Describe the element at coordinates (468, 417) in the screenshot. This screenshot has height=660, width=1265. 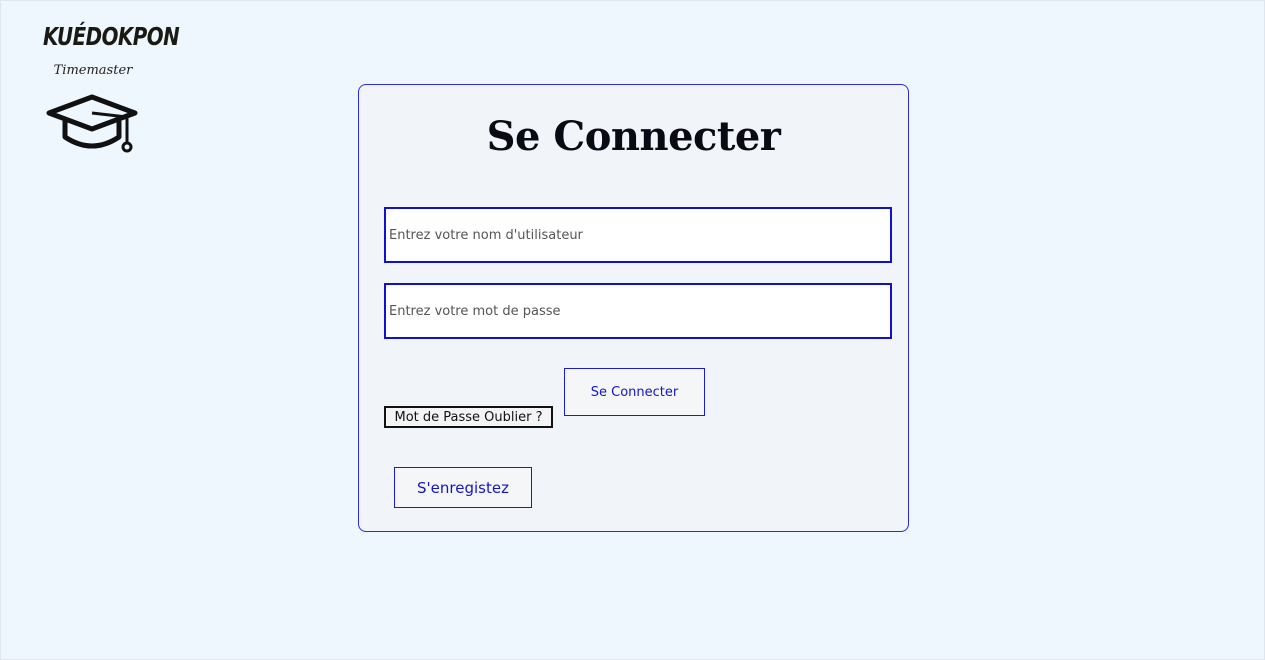
I see `forgot-password-button: Mot de Passe Oublier ?` at that location.